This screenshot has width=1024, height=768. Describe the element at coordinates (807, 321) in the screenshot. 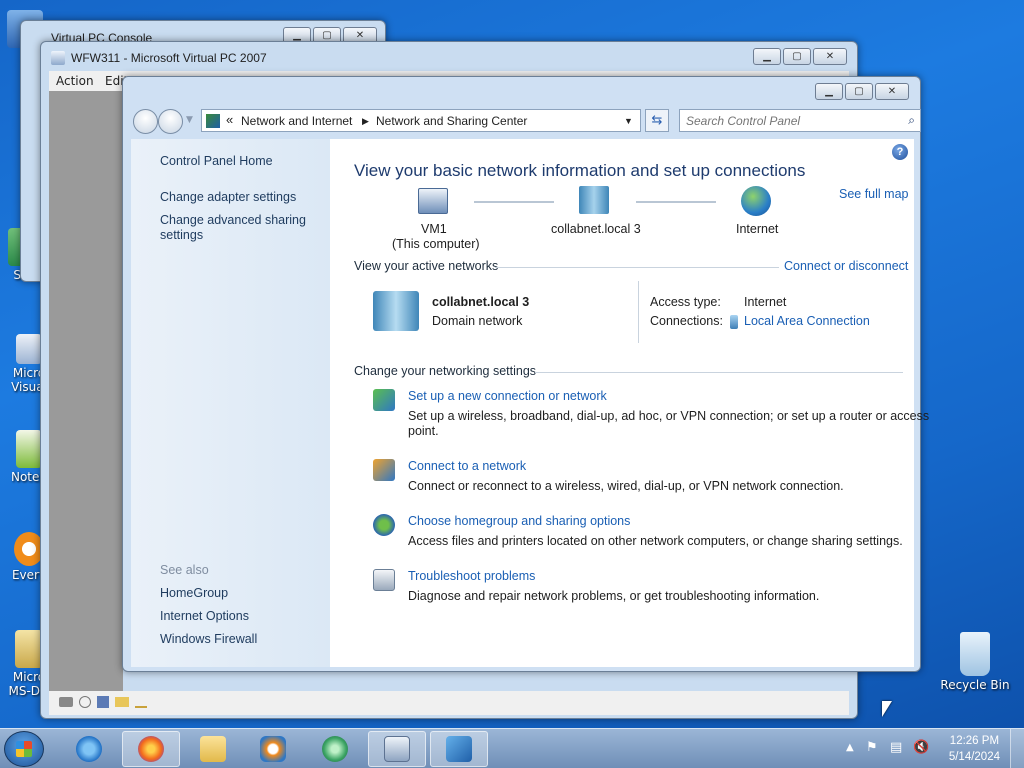

I see `local-area-connection-link: Local Area Connection` at that location.